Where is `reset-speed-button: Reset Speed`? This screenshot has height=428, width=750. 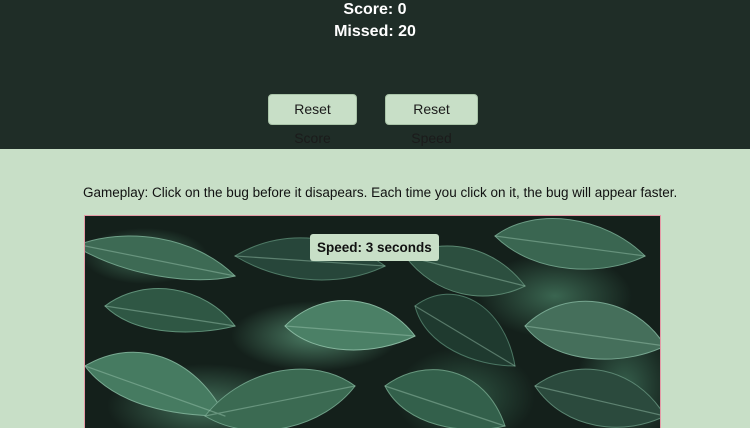
reset-speed-button: Reset Speed is located at coordinates (431, 120).